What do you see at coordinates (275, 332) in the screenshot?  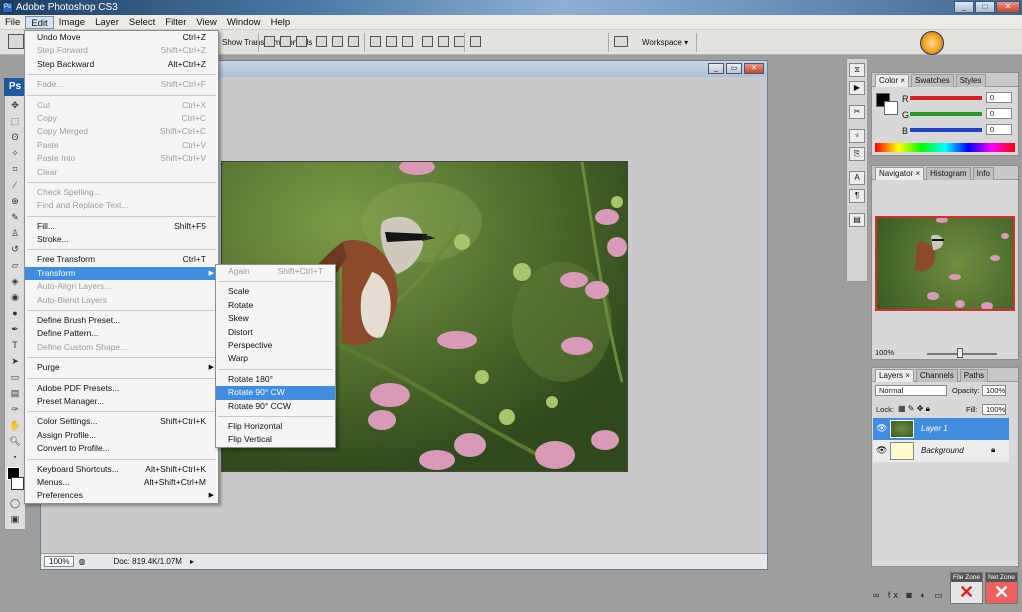 I see `transform-menu-item-distort: Distort` at bounding box center [275, 332].